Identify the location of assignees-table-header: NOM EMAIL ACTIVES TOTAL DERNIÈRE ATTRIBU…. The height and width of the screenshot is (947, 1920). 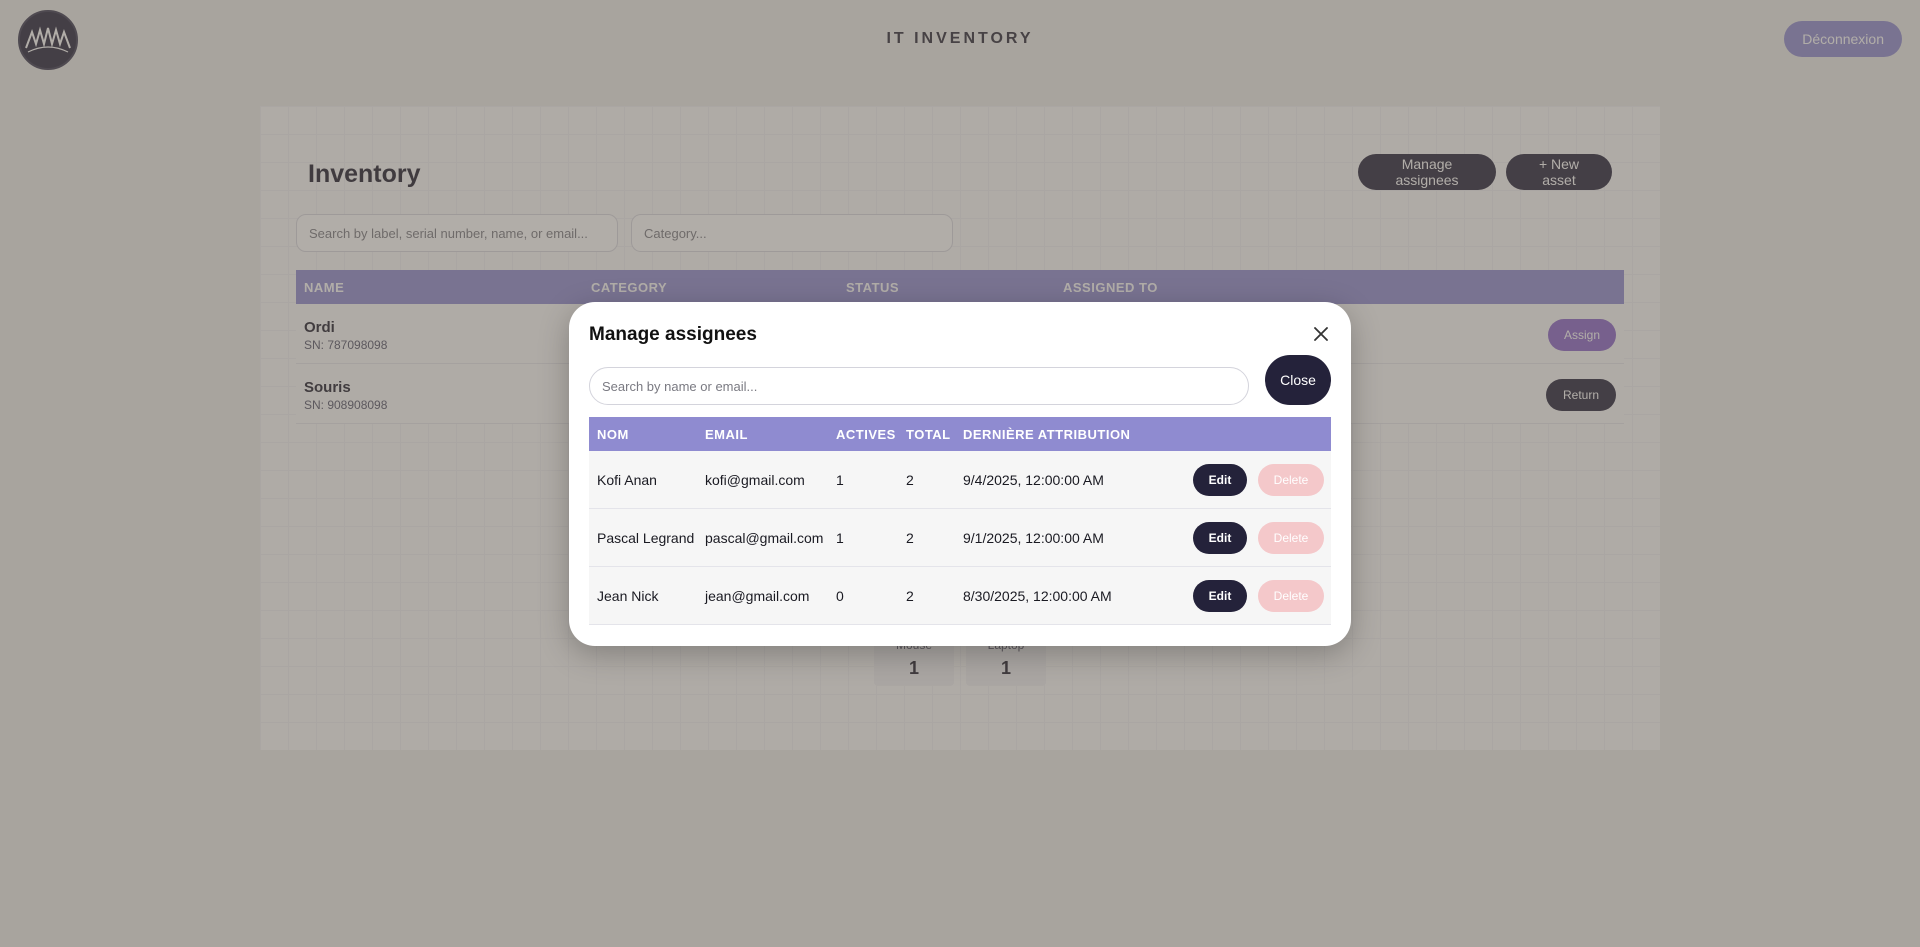
(960, 434).